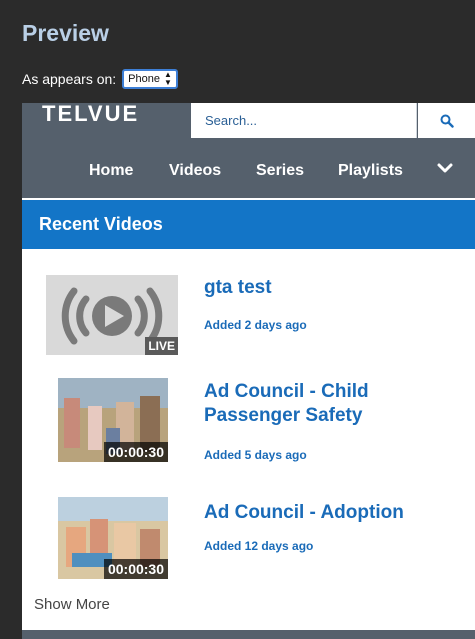 The height and width of the screenshot is (639, 475). What do you see at coordinates (112, 315) in the screenshot?
I see `video-thumbnail: LIVE` at bounding box center [112, 315].